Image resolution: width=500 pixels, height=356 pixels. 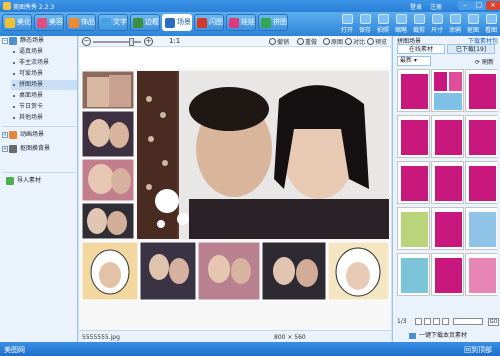 What do you see at coordinates (266, 23) in the screenshot?
I see `collage-icon` at bounding box center [266, 23].